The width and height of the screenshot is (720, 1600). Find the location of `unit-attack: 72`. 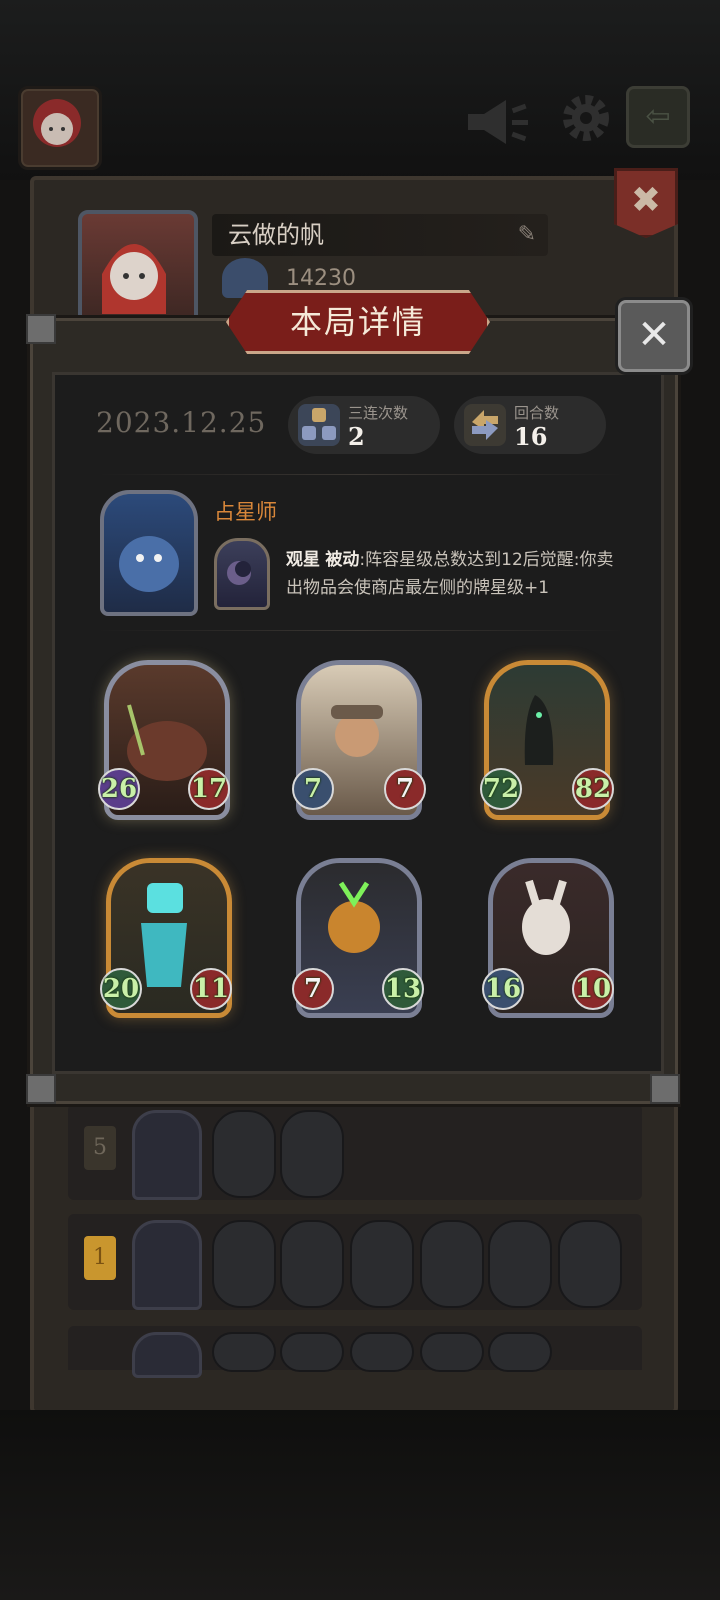

unit-attack: 72 is located at coordinates (501, 789).